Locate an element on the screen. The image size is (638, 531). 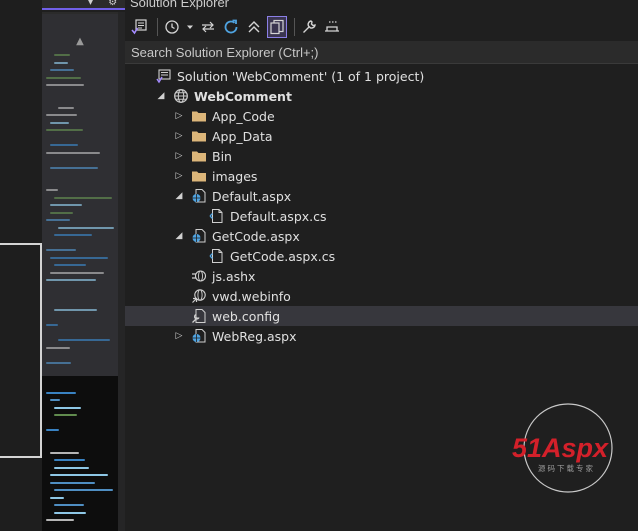
tree-item: GetCode.aspx.cs is located at coordinates (381, 256).